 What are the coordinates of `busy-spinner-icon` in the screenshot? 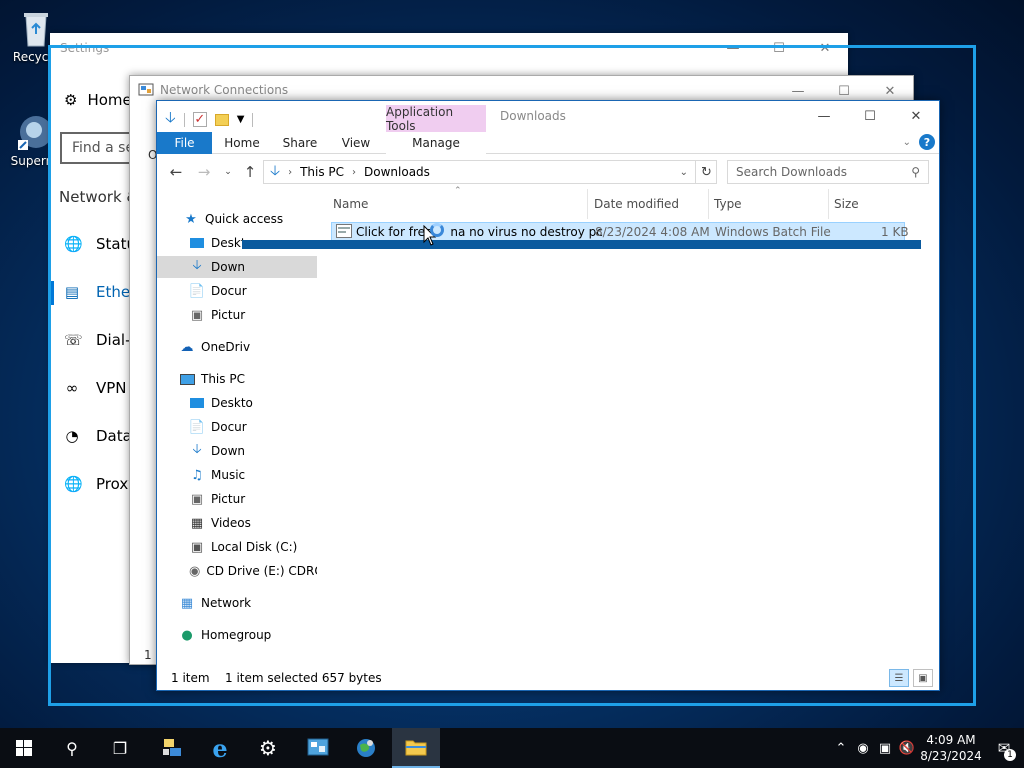 It's located at (437, 230).